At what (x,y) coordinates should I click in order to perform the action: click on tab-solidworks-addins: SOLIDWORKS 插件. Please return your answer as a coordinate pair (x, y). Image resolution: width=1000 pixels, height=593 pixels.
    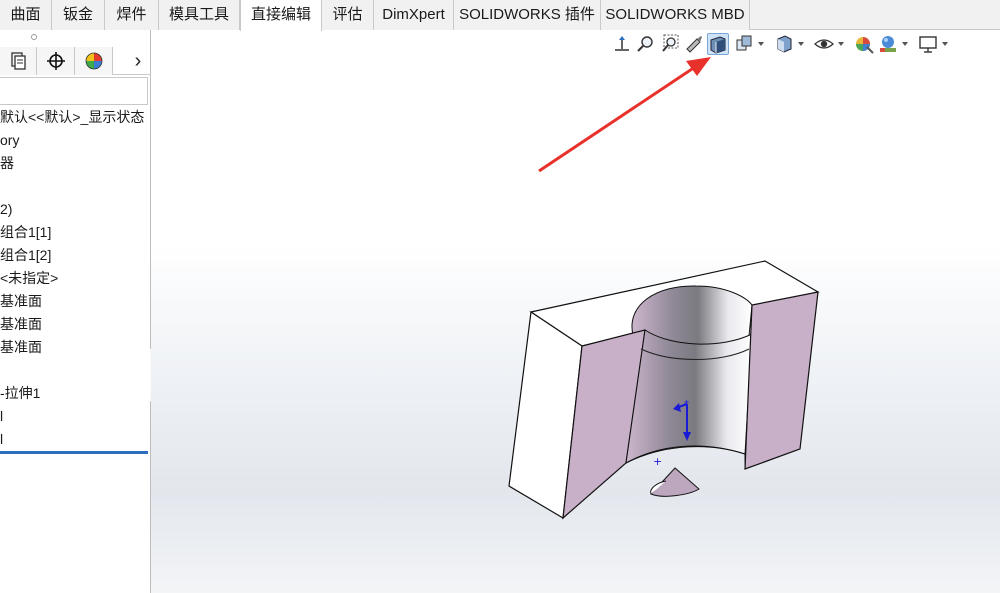
    Looking at the image, I should click on (527, 15).